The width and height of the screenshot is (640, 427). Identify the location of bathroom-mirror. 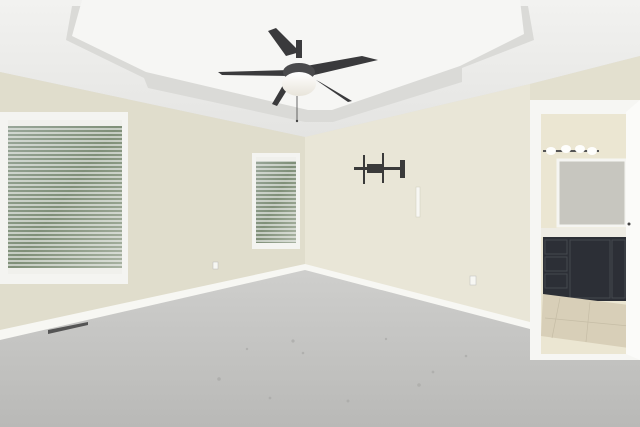
(592, 193).